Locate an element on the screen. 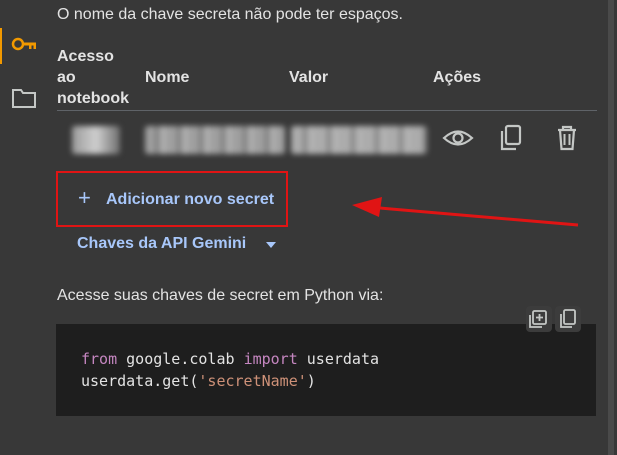  scroll-thumb is located at coordinates (611, 227).